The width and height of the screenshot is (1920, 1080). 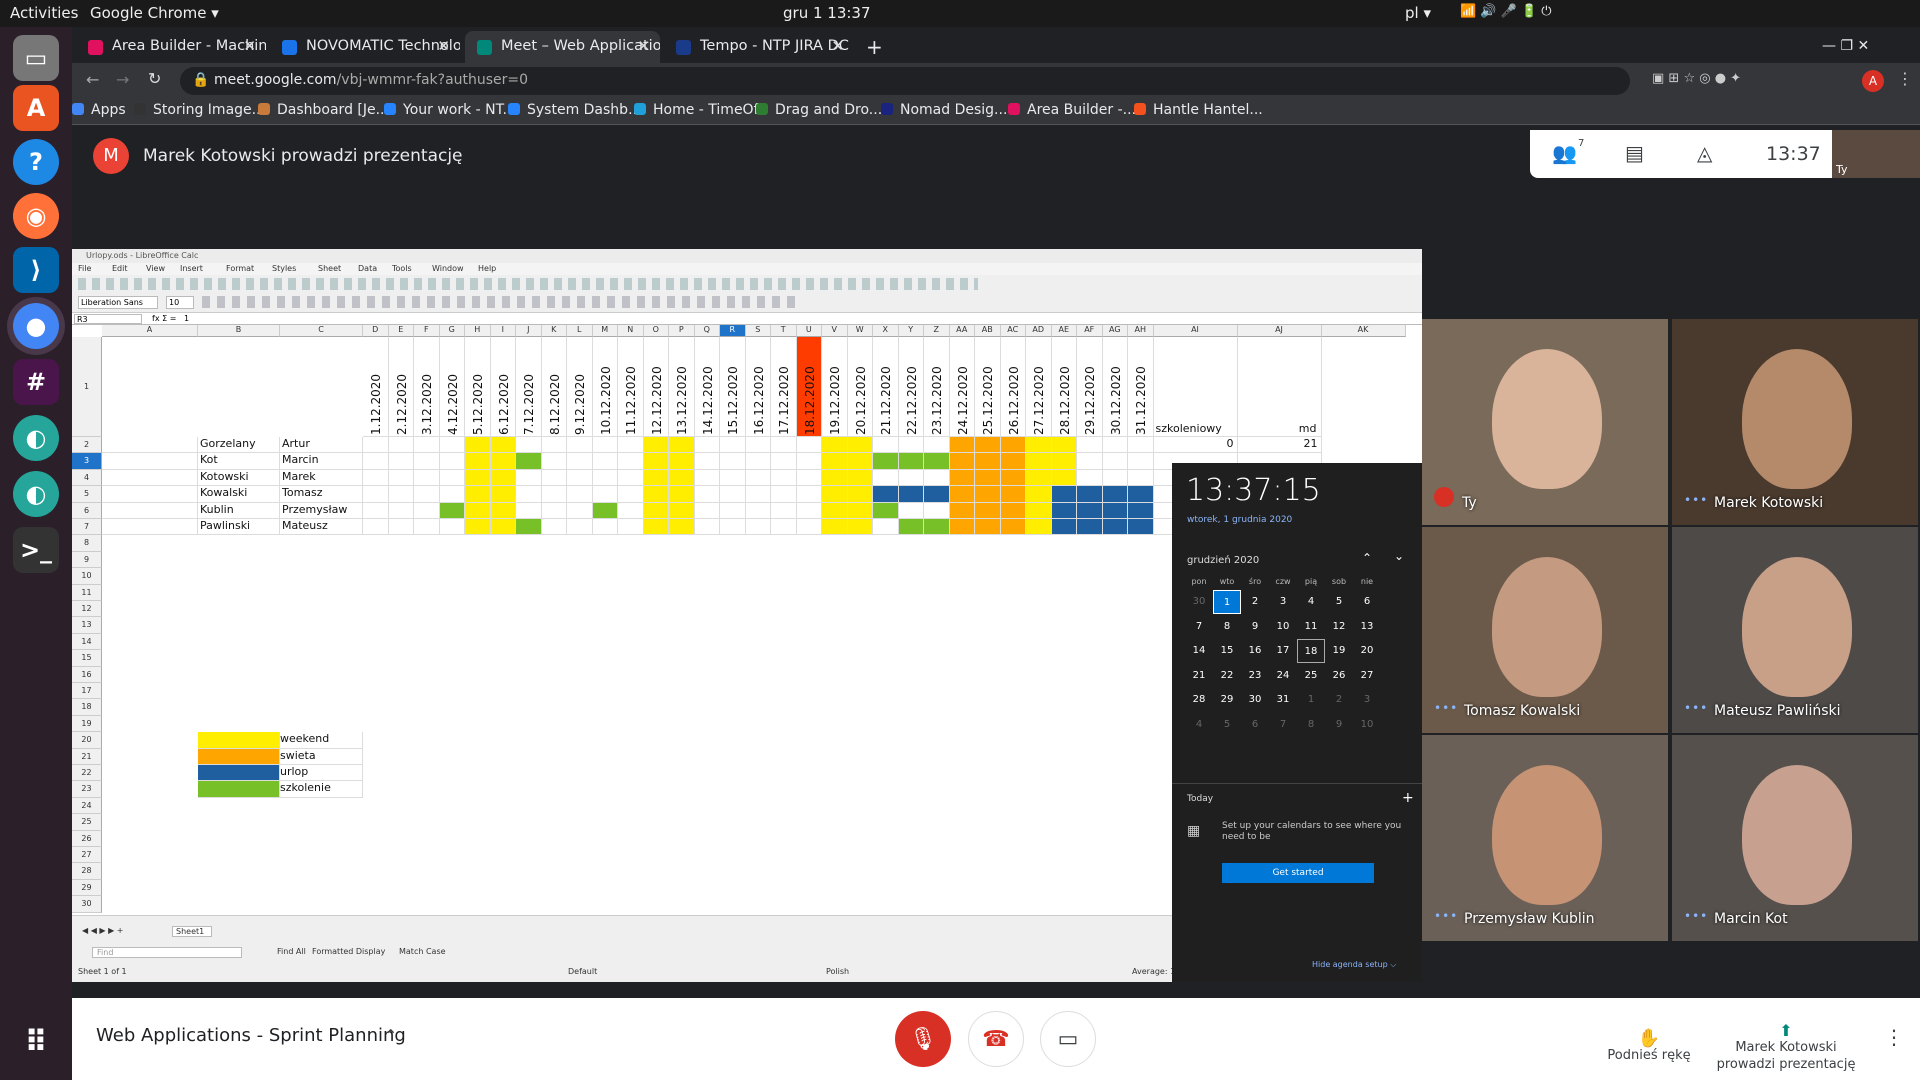 I want to click on cell-last-name: Pawlinski, so click(x=239, y=527).